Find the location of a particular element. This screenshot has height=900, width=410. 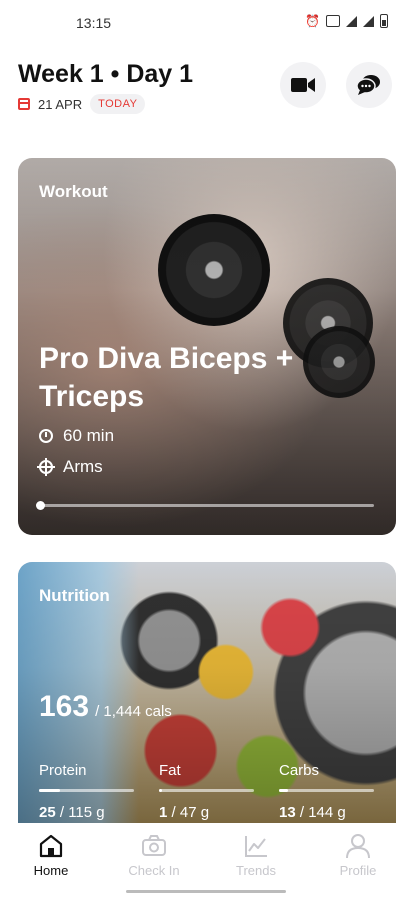

macro-name: Protein is located at coordinates (63, 770).